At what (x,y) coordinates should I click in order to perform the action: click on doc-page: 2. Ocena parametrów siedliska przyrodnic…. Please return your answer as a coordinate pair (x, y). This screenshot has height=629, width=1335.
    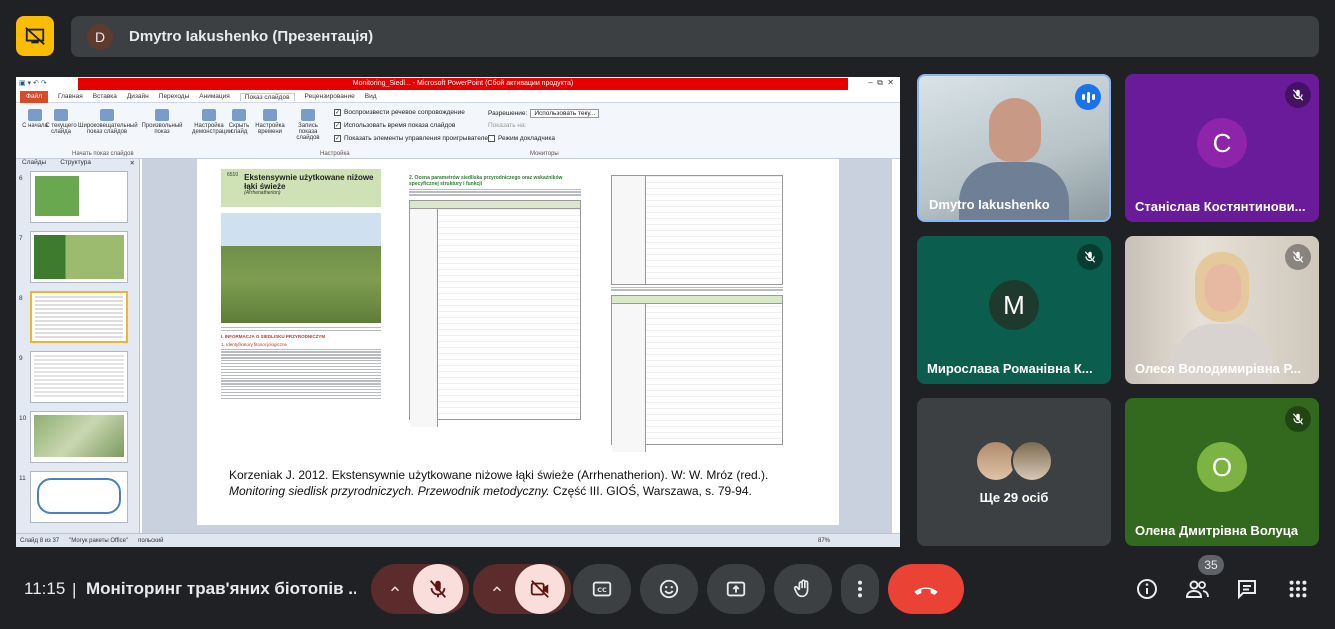
    Looking at the image, I should click on (495, 313).